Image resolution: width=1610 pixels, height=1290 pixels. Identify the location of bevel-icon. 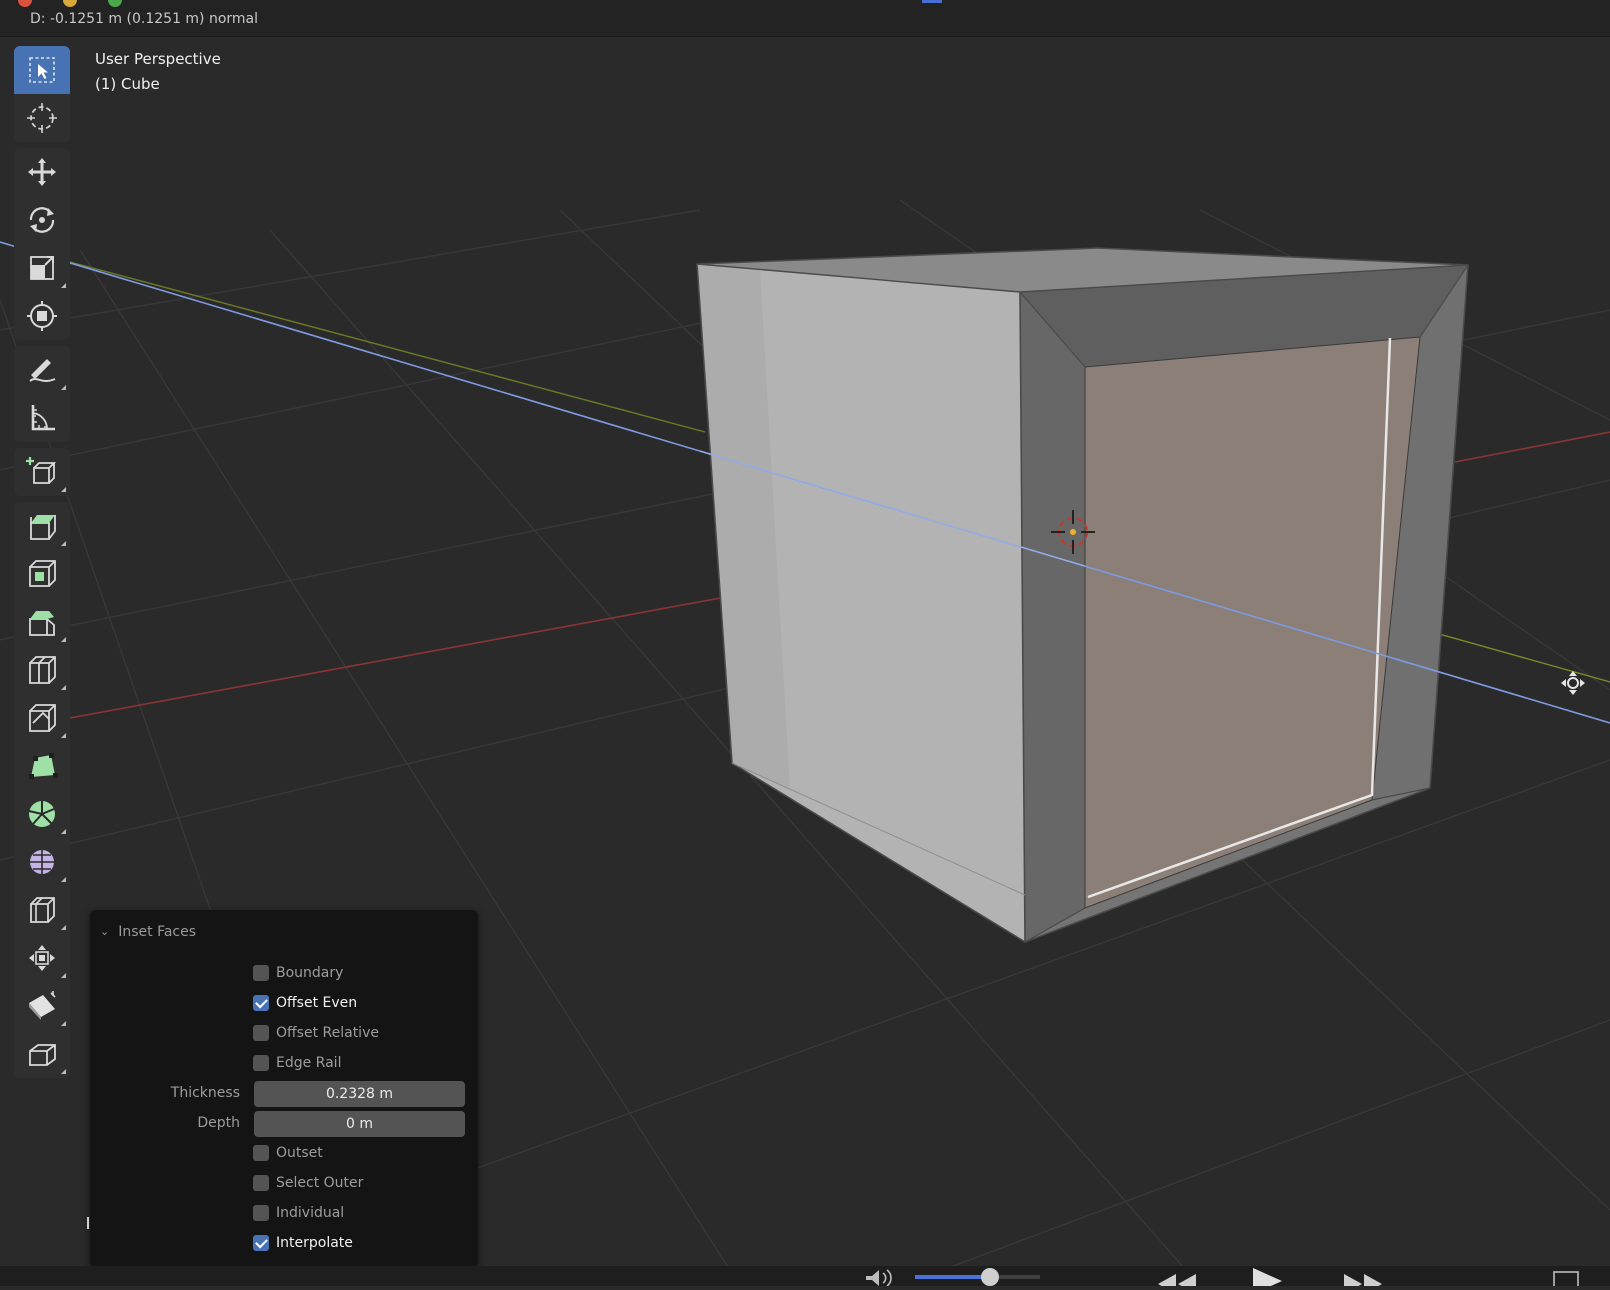
(42, 623).